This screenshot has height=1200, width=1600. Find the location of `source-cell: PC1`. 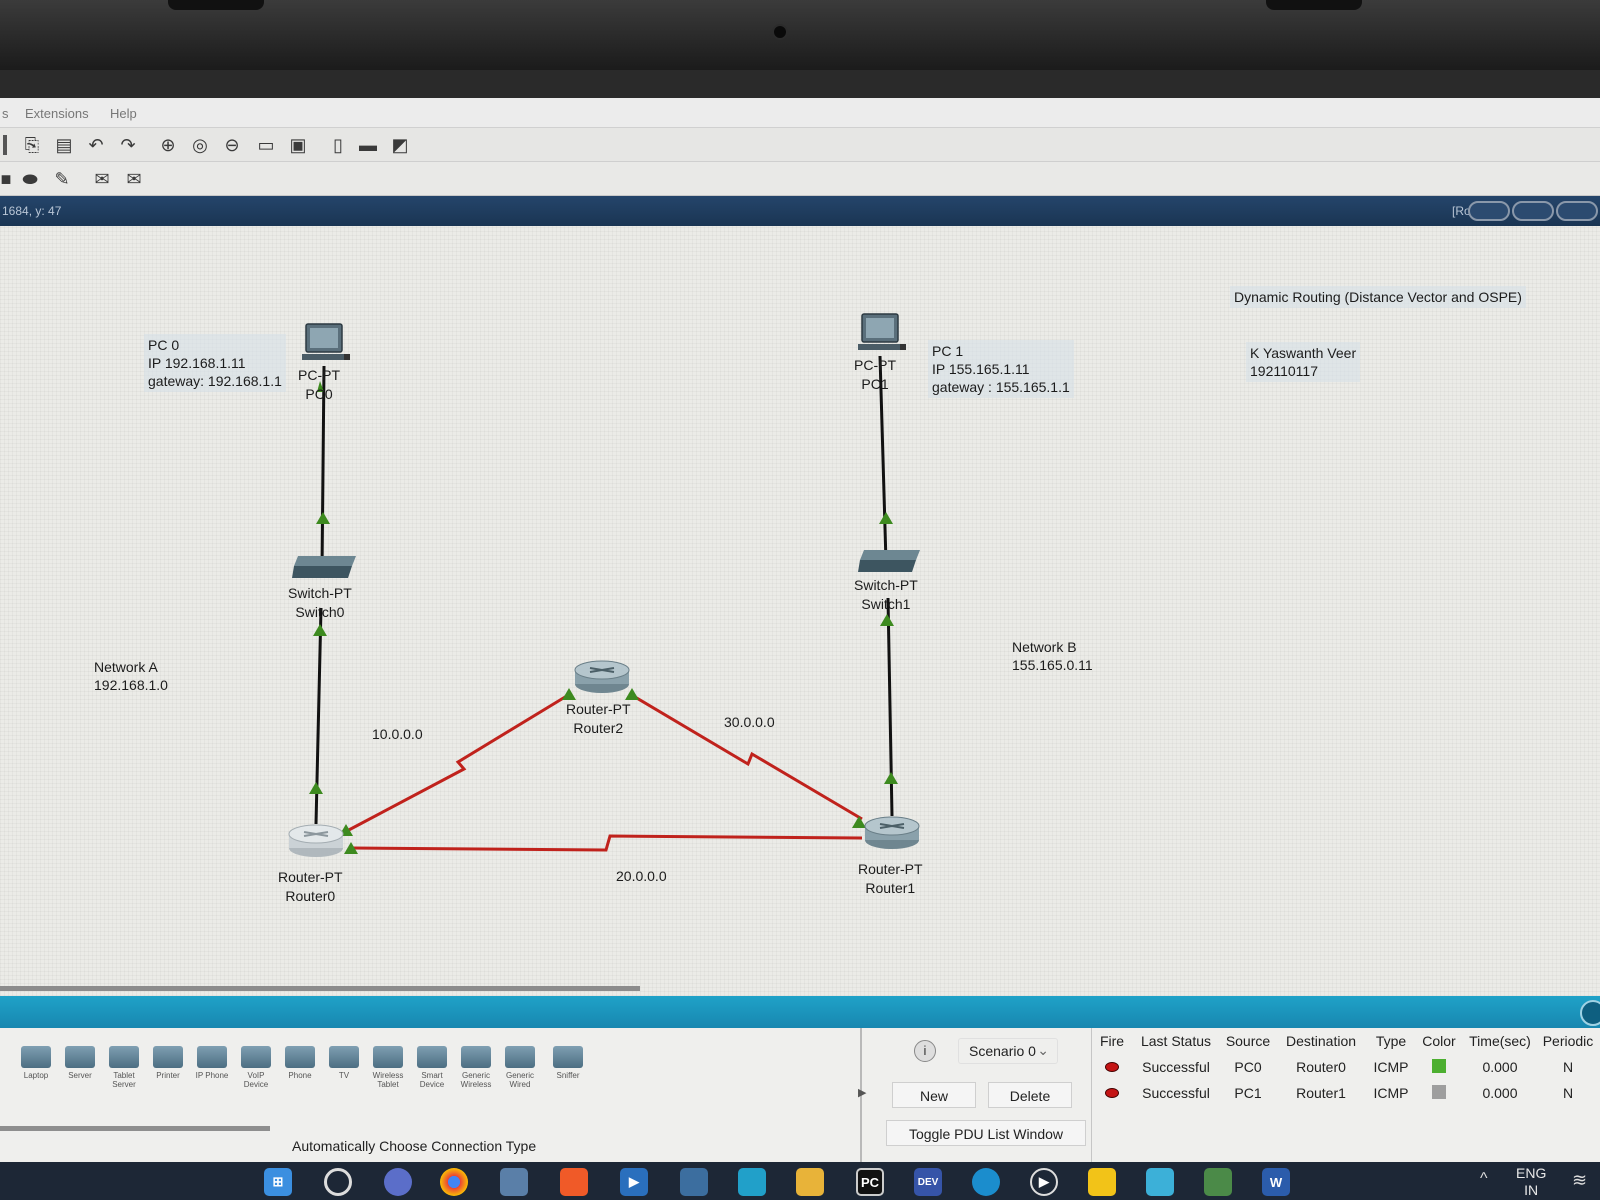

source-cell: PC1 is located at coordinates (1248, 1093).